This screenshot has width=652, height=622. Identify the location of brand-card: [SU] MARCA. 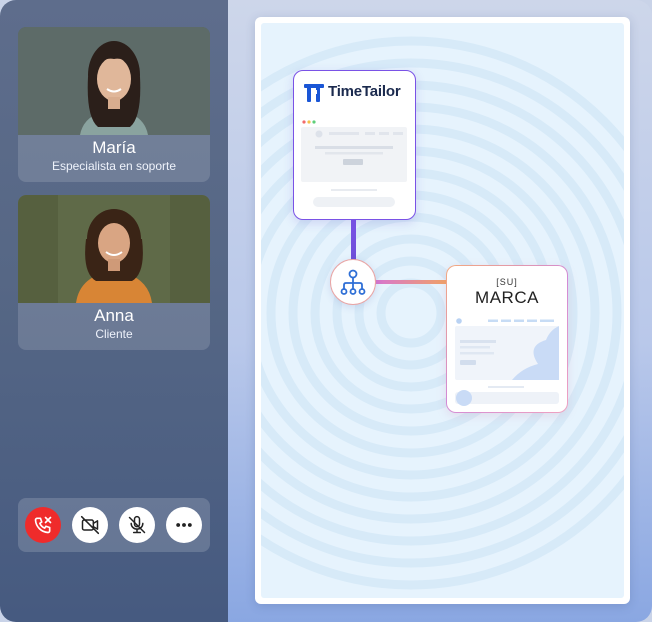
(507, 339).